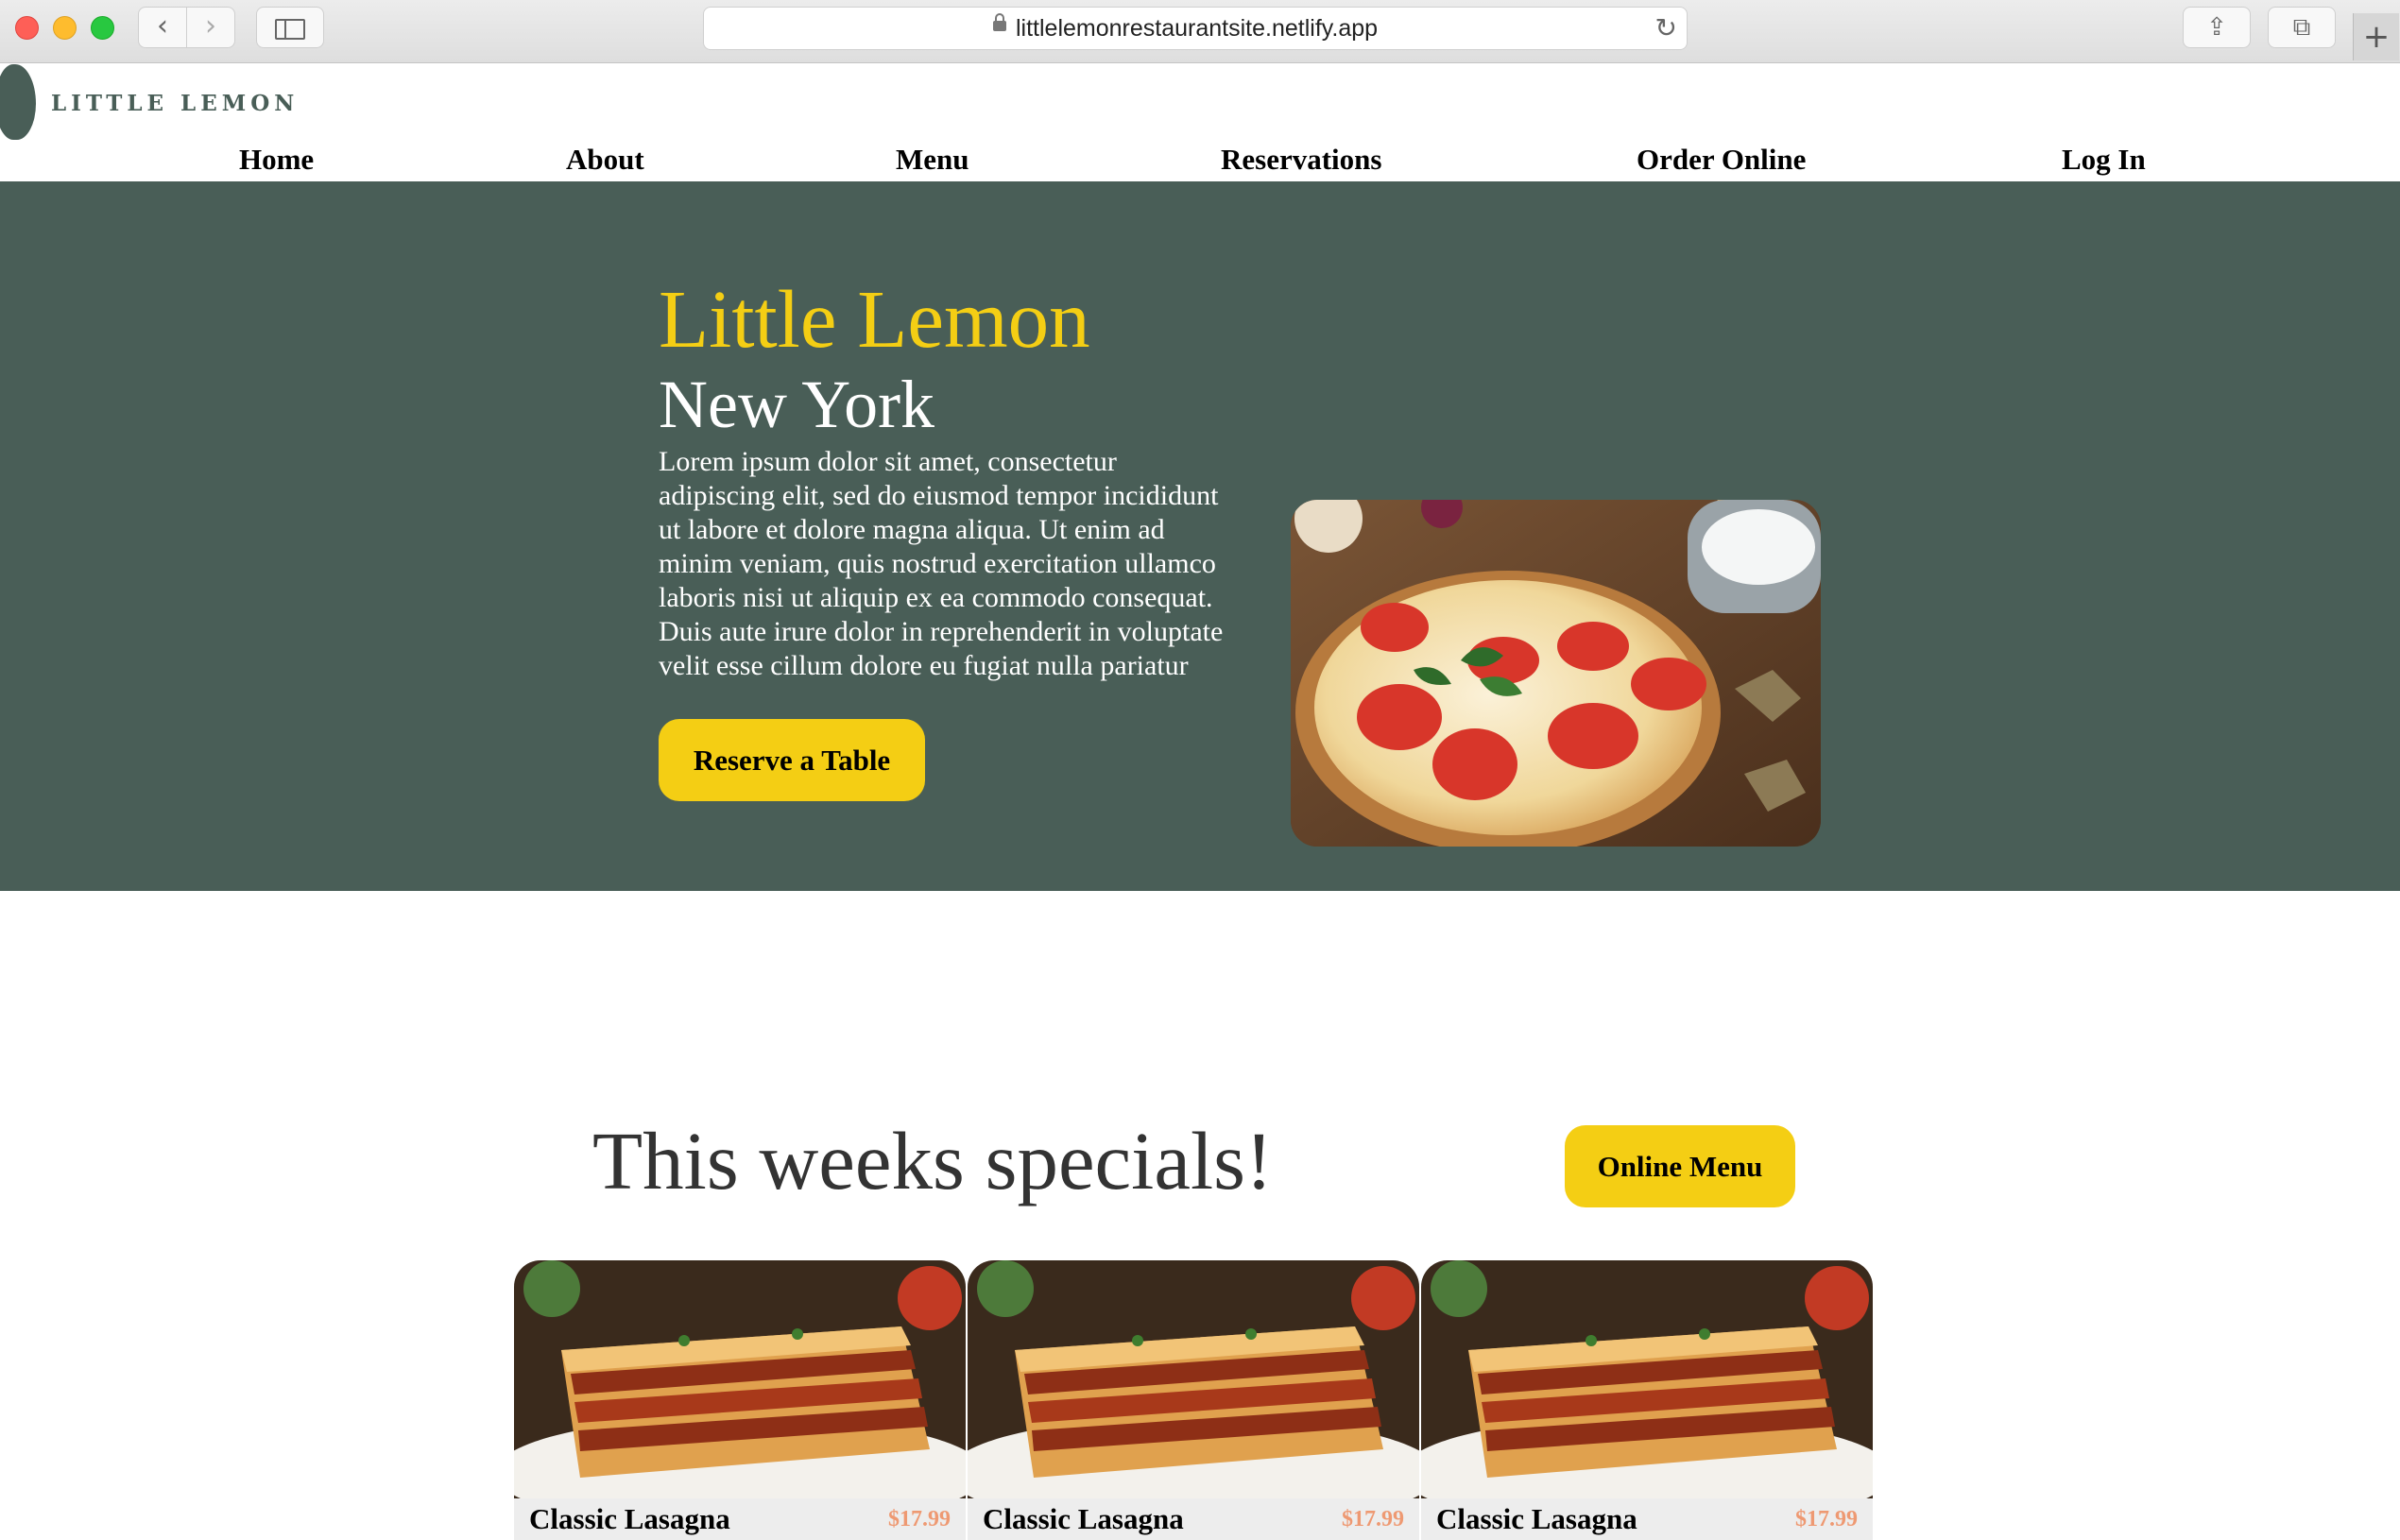 This screenshot has width=2400, height=1540. I want to click on new-tab-button: +, so click(2376, 36).